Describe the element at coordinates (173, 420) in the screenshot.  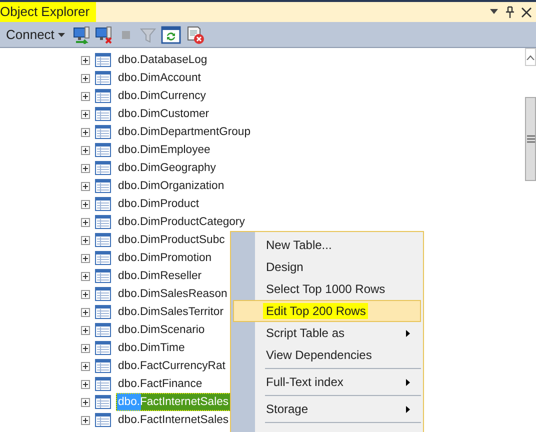
I see `table-node: dbo.FactInternetSales` at that location.